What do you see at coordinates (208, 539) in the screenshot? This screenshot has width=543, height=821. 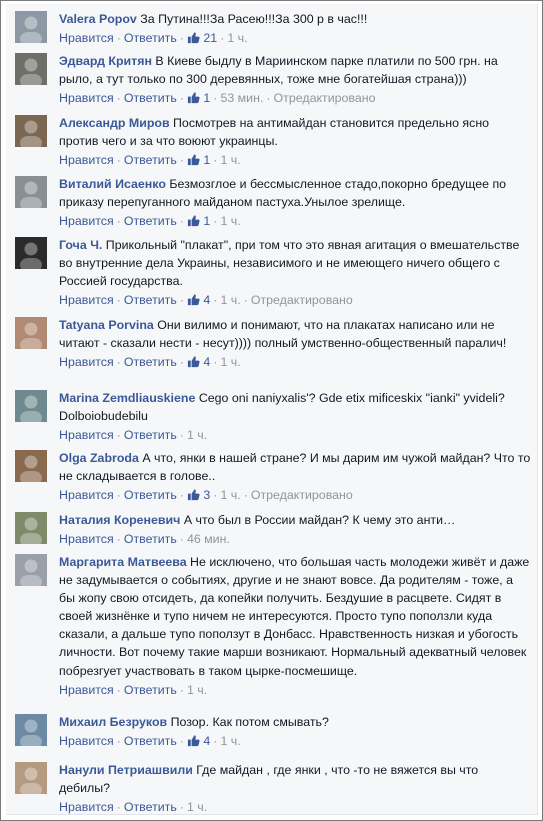 I see `timestamp: 46 мин.` at bounding box center [208, 539].